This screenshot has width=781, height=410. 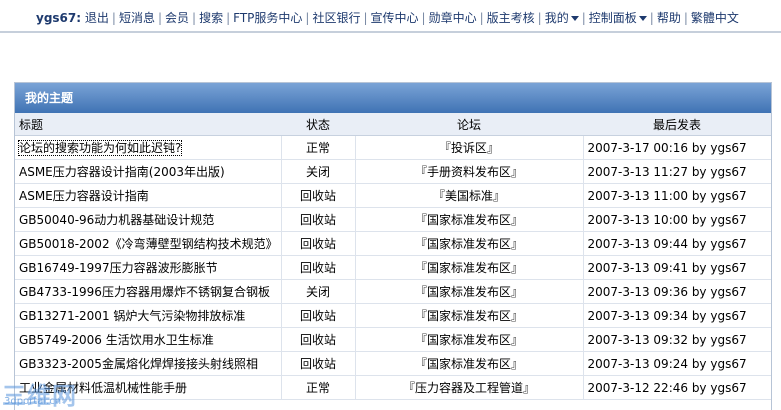 I want to click on topic-last-post: 2007-3-13 09:41 by ygs67, so click(x=676, y=267).